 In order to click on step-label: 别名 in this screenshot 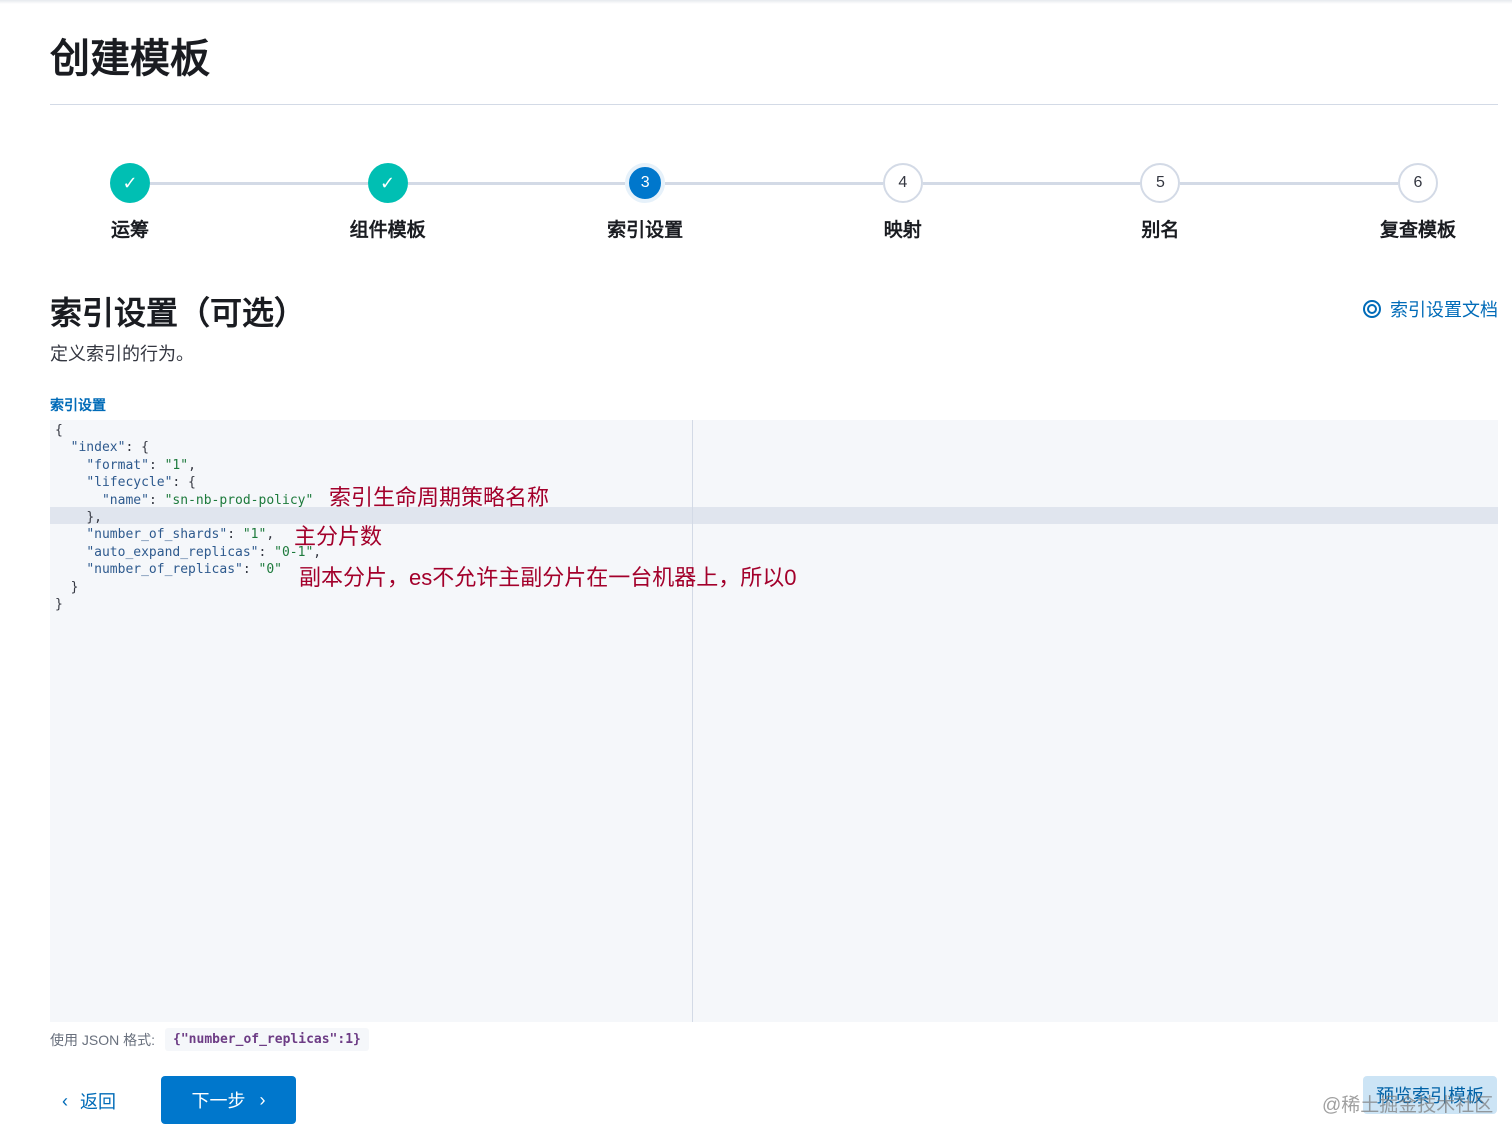, I will do `click(1160, 230)`.